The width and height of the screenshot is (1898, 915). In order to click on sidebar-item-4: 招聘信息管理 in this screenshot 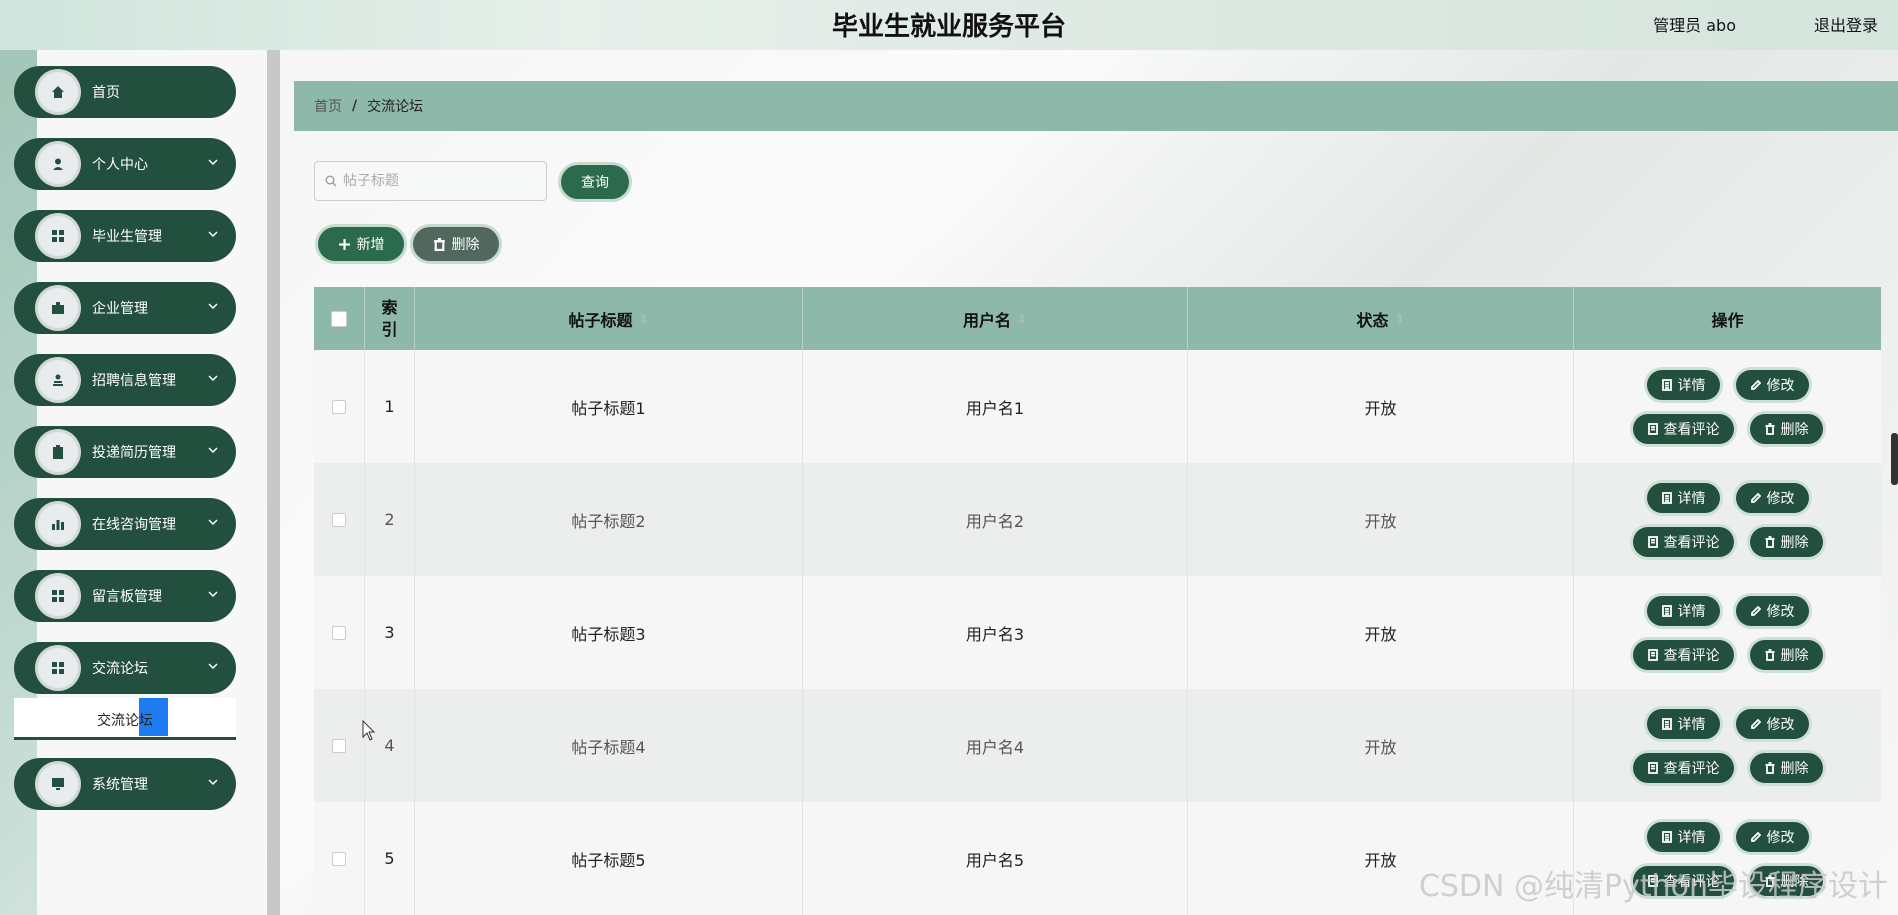, I will do `click(125, 380)`.